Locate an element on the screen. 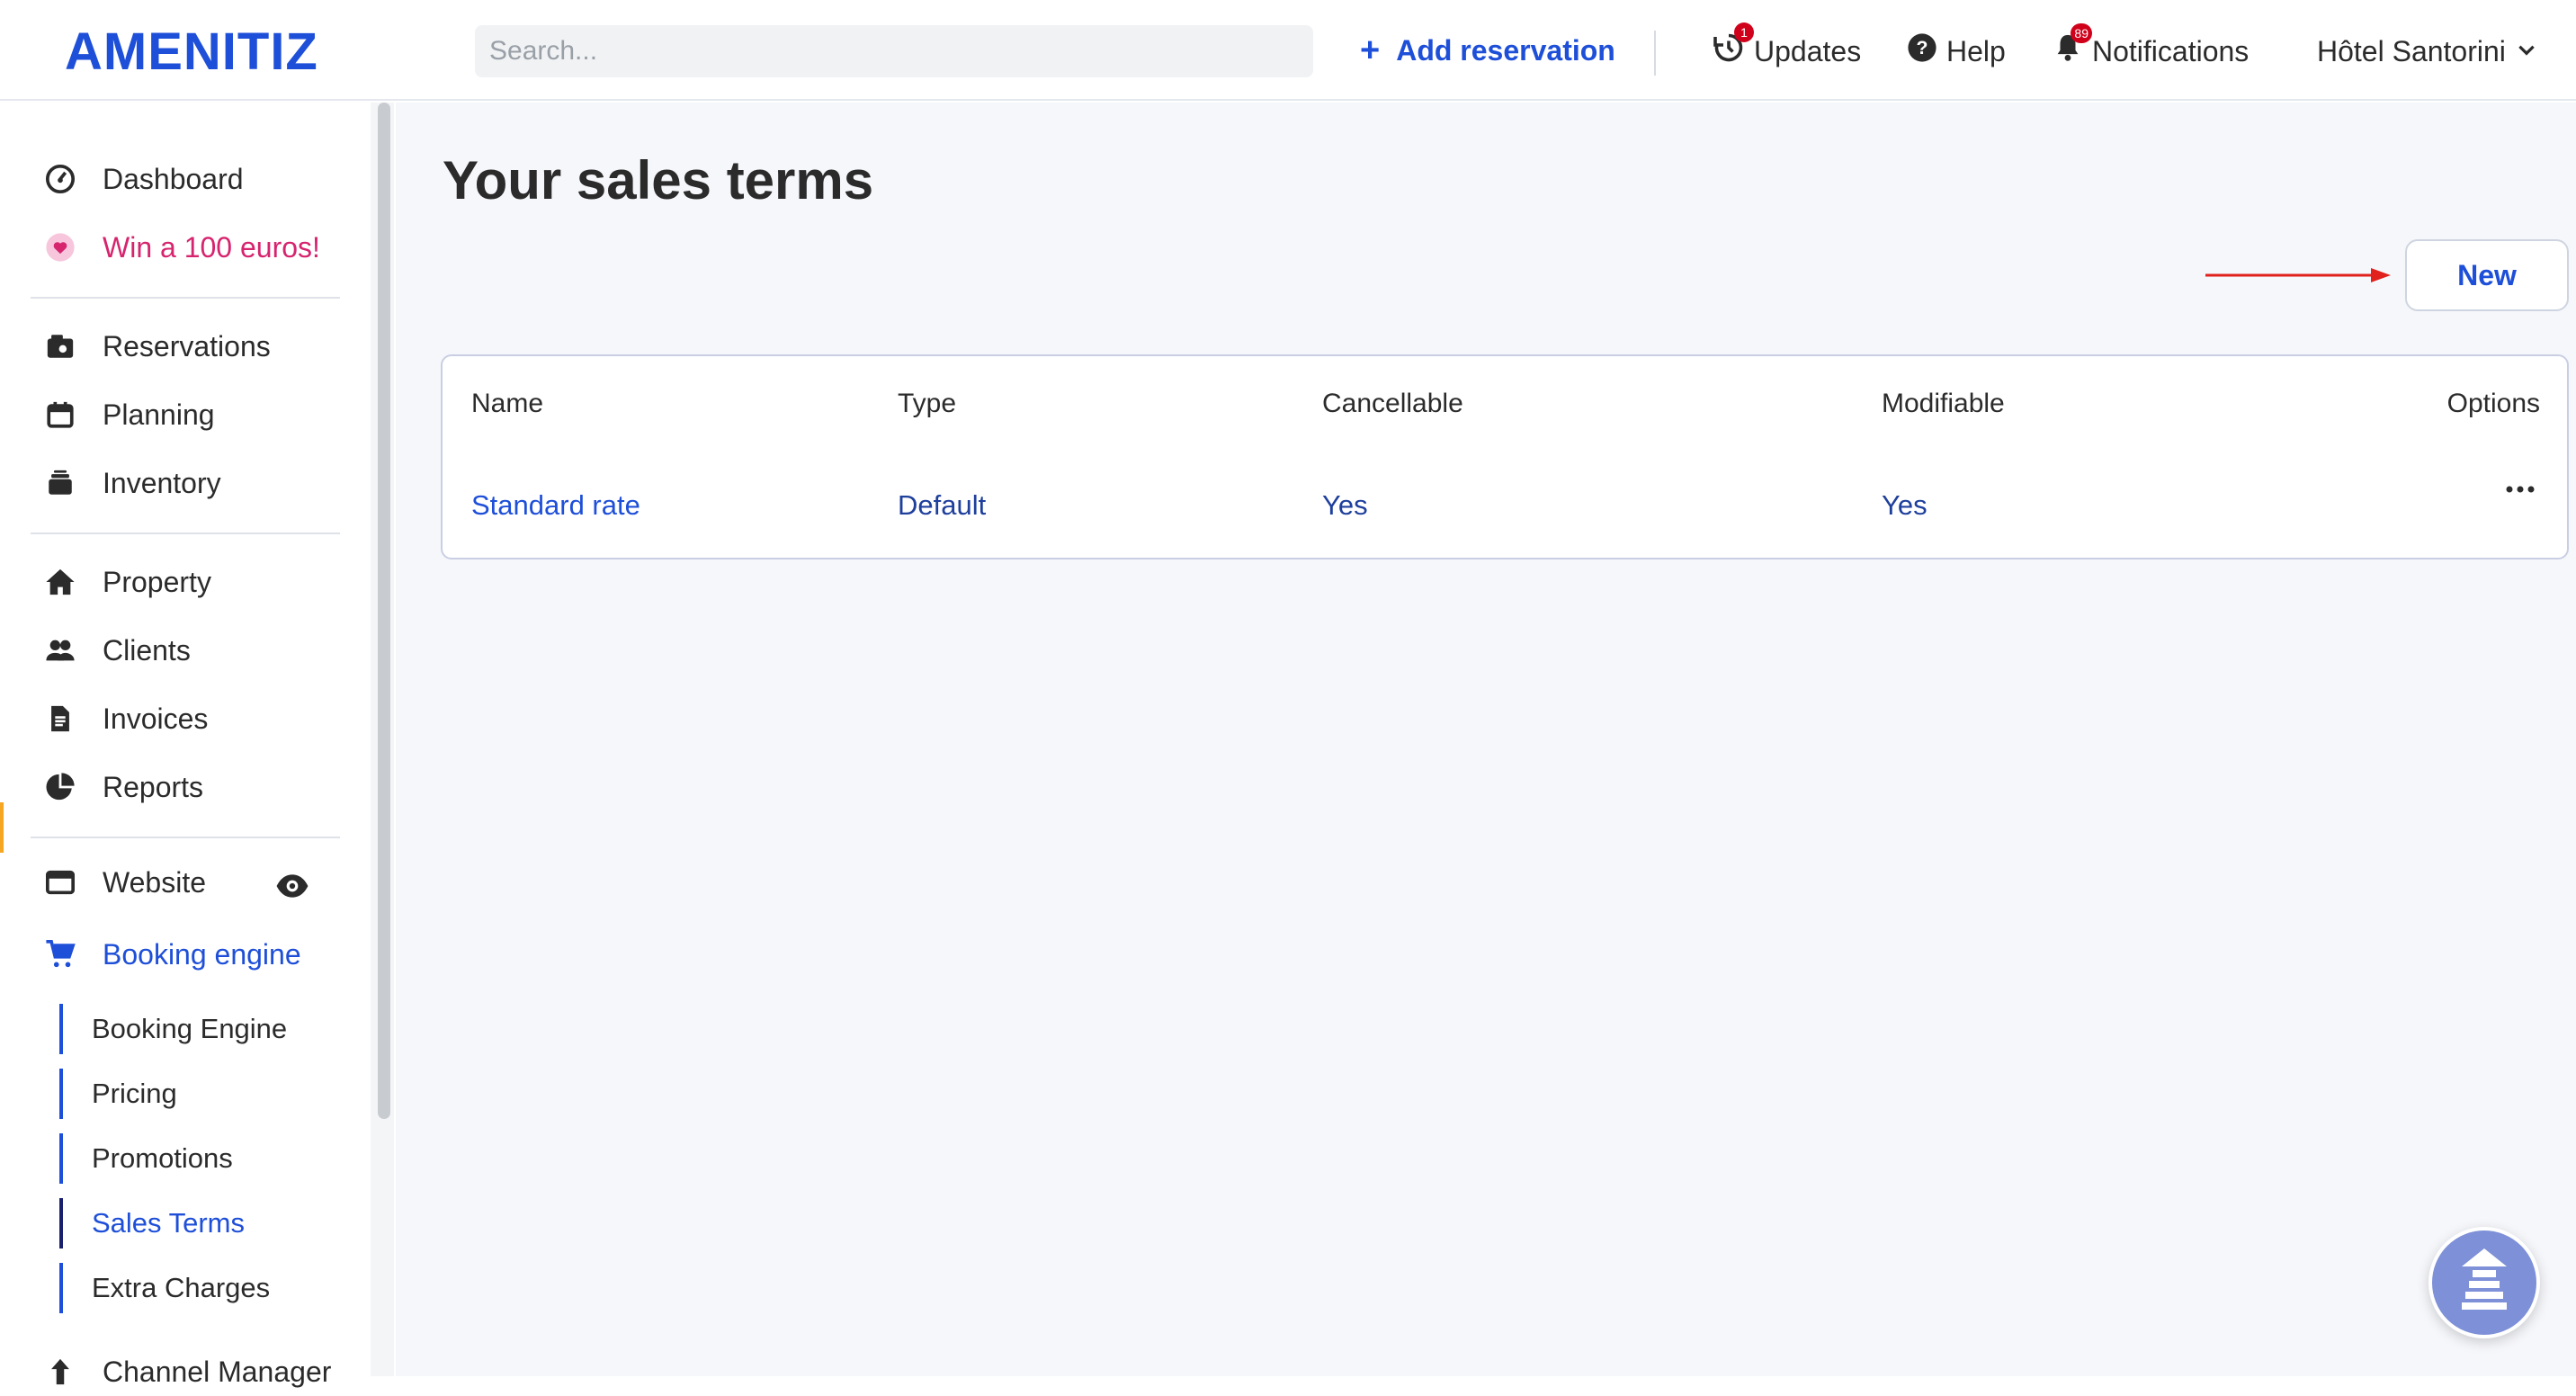  amenitiz-logo: AMENITIZ is located at coordinates (191, 52).